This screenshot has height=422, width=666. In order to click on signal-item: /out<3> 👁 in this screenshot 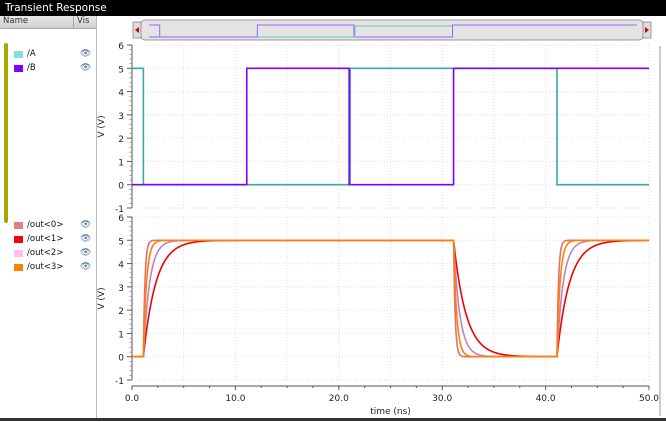, I will do `click(50, 267)`.